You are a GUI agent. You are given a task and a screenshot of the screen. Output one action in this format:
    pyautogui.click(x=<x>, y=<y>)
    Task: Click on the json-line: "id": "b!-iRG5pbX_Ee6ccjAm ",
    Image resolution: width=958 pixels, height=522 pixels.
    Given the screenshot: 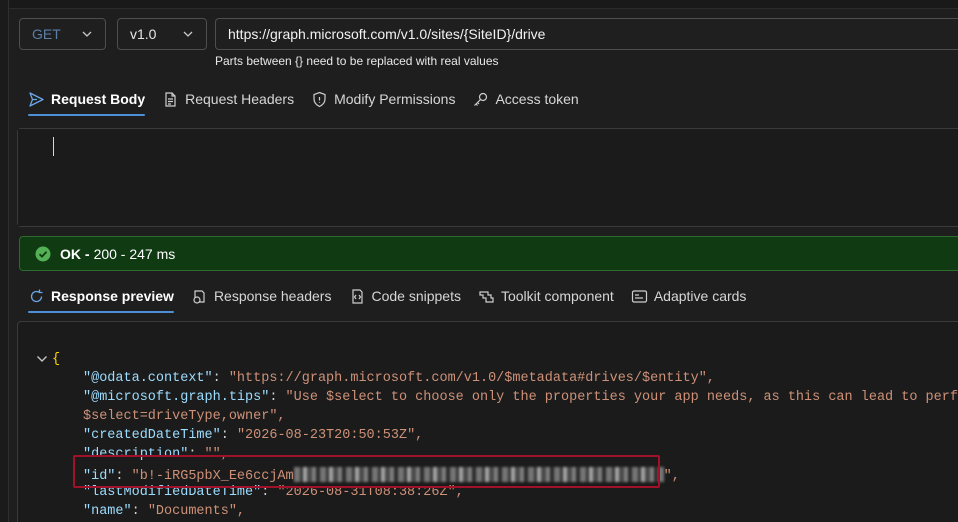 What is the action you would take?
    pyautogui.click(x=381, y=475)
    